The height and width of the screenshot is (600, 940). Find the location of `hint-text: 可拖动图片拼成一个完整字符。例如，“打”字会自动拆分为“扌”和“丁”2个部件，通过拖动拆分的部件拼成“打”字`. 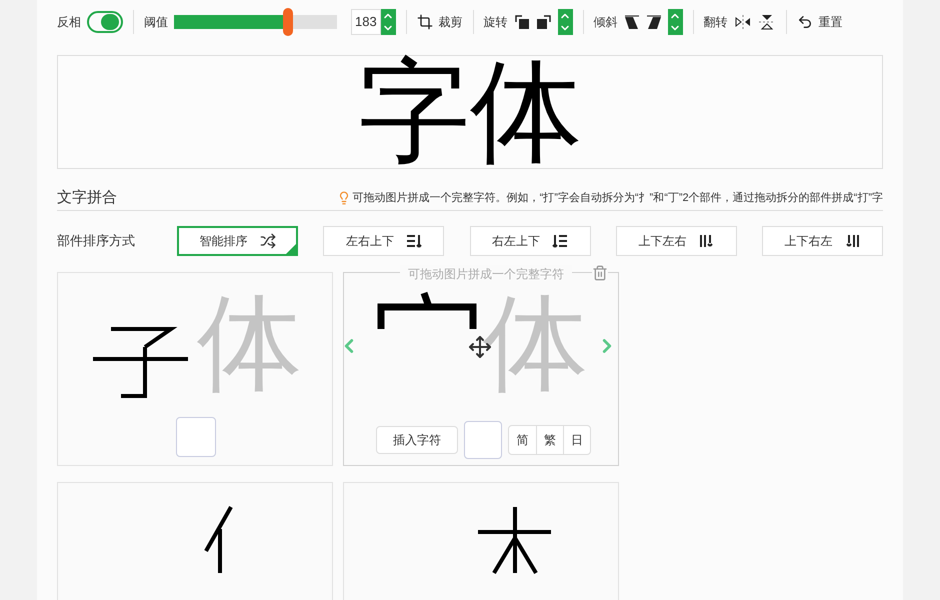

hint-text: 可拖动图片拼成一个完整字符。例如，“打”字会自动拆分为“扌”和“丁”2个部件，通过拖动拆分的部件拼成“打”字 is located at coordinates (617, 198).